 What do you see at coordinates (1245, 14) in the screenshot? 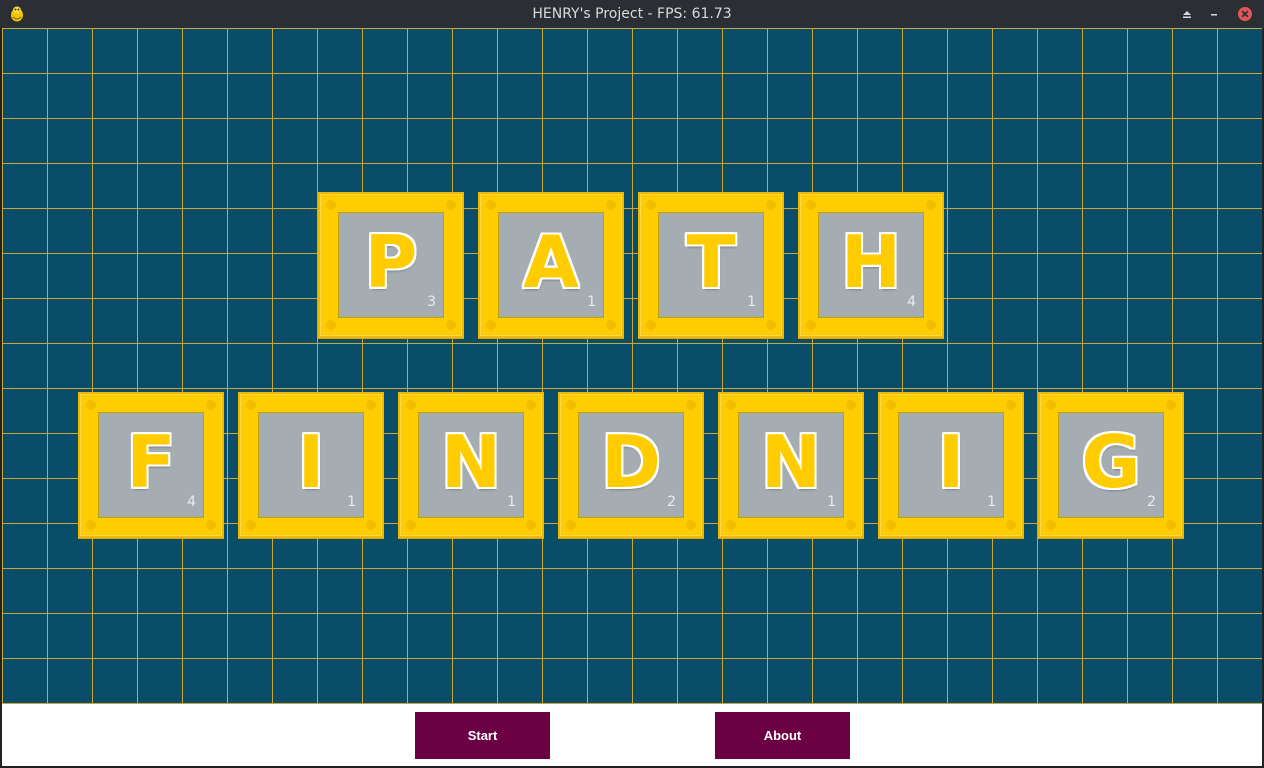
I see `close-icon` at bounding box center [1245, 14].